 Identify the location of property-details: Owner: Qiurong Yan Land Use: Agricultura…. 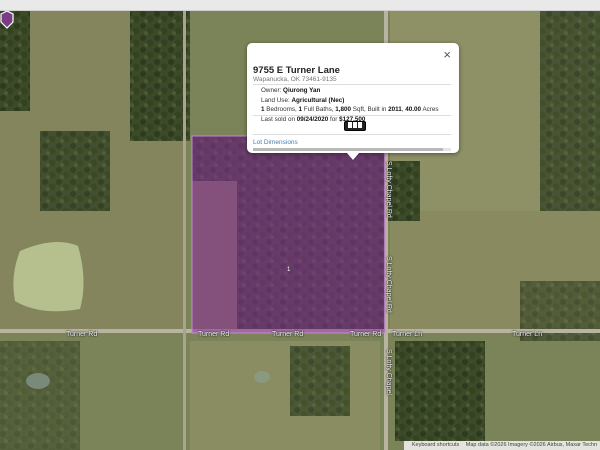
(350, 105).